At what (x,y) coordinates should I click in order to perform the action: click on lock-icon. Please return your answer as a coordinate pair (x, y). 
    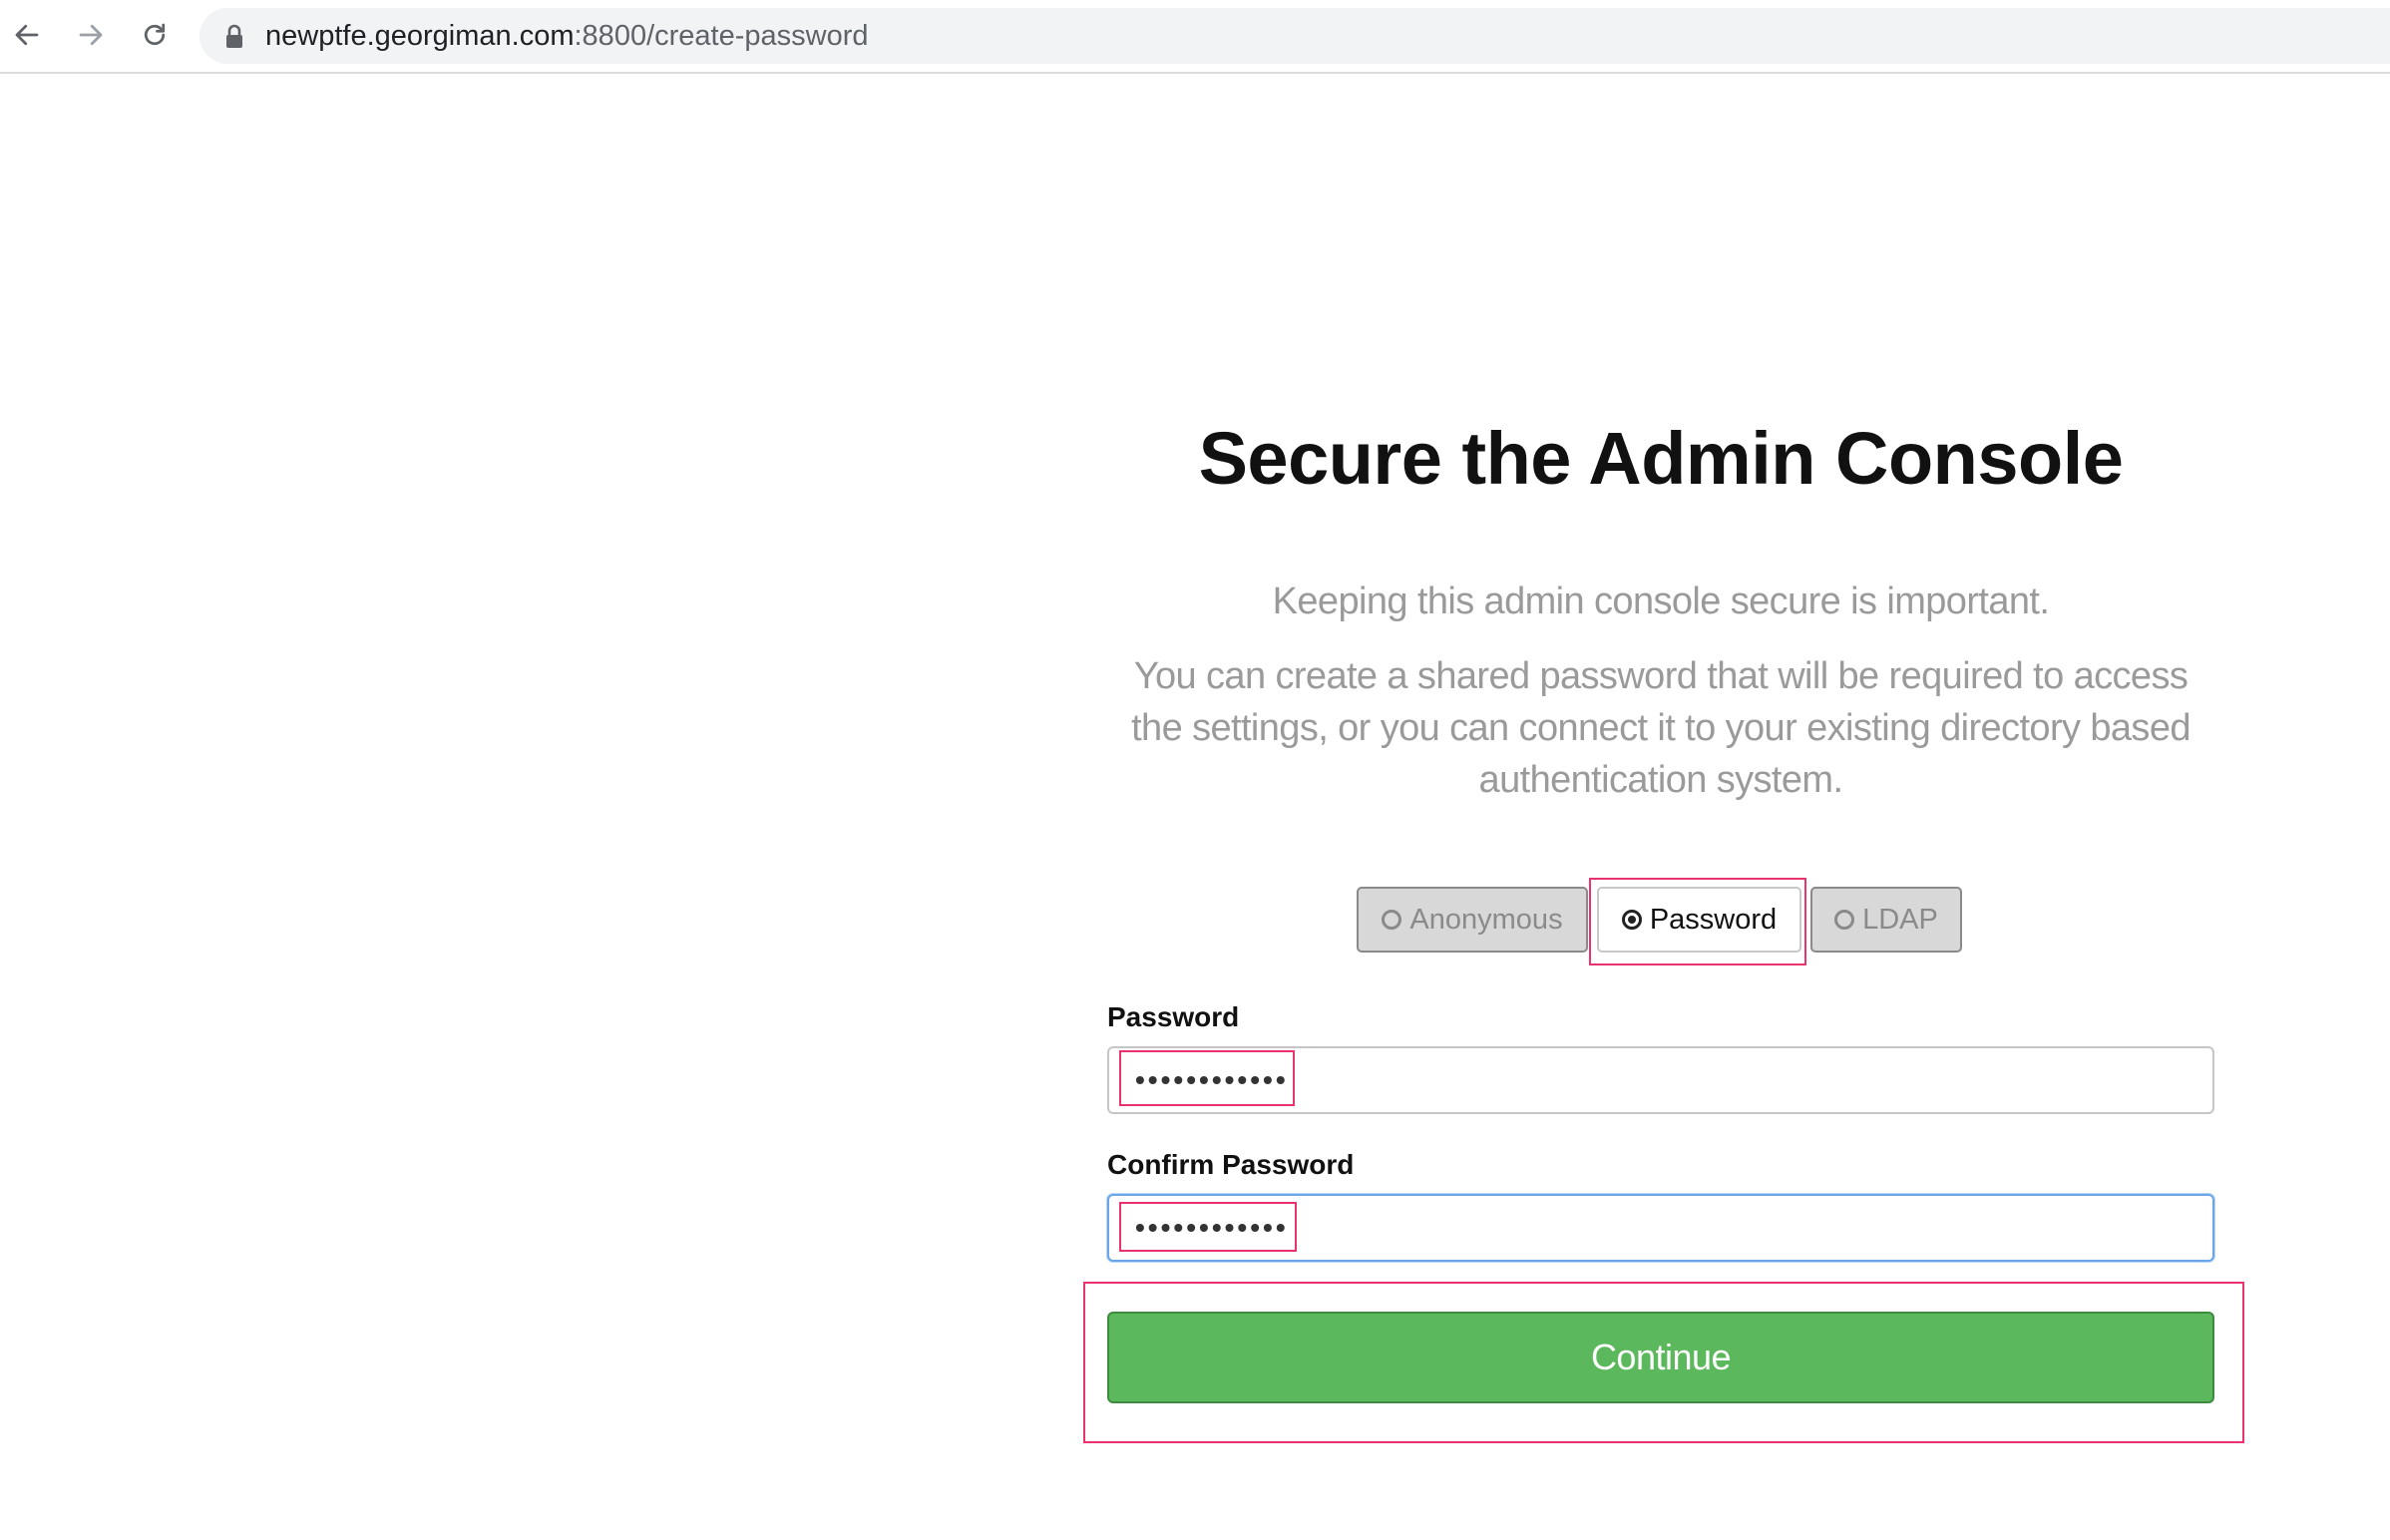
    Looking at the image, I should click on (234, 36).